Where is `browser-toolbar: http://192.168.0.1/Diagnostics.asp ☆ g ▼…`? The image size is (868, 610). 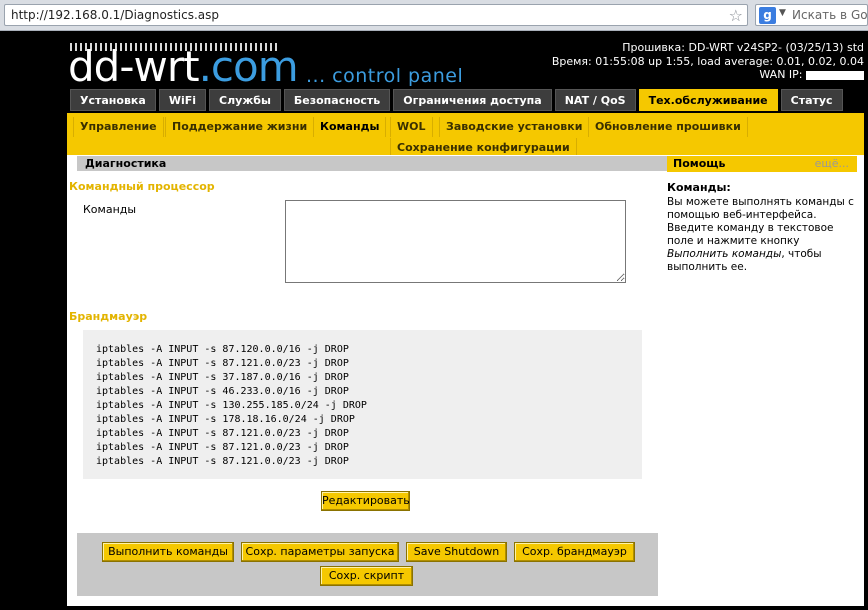
browser-toolbar: http://192.168.0.1/Diagnostics.asp ☆ g ▼… is located at coordinates (434, 15).